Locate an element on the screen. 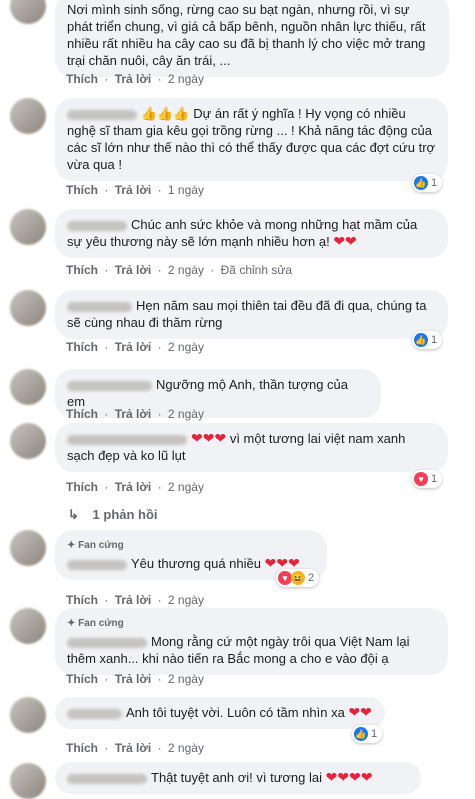 Image resolution: width=475 pixels, height=799 pixels. comment-bubble: Thật tuyệt anh ơi! vì tương lai ❤❤❤❤ is located at coordinates (238, 778).